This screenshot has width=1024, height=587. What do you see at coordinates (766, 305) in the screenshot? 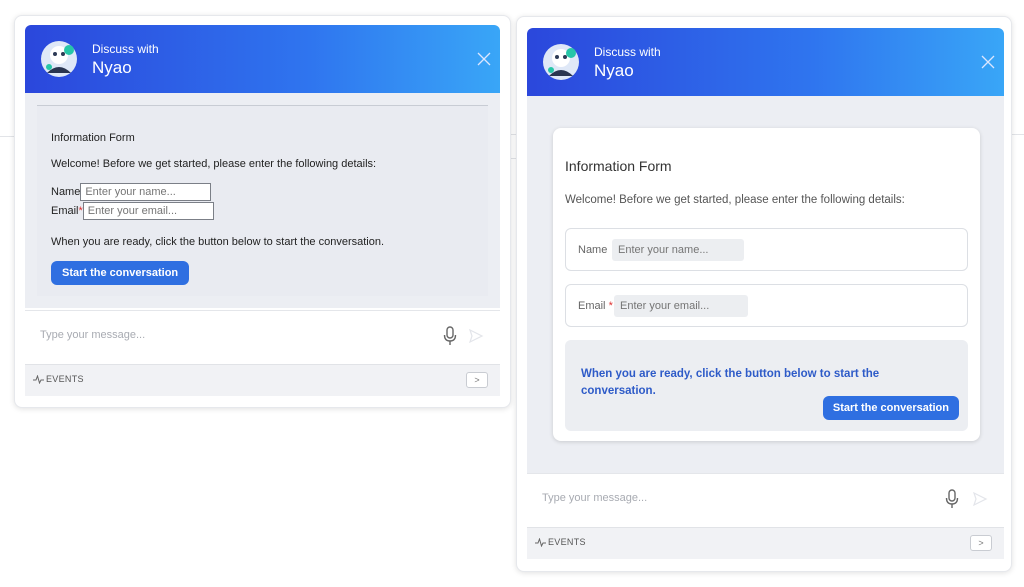
I see `email-field: Email *` at bounding box center [766, 305].